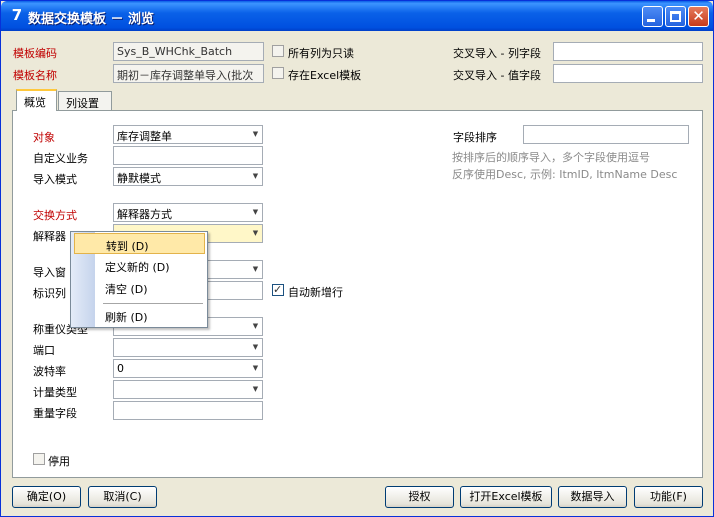 The width and height of the screenshot is (714, 517). I want to click on excel-template-checkbox, so click(278, 73).